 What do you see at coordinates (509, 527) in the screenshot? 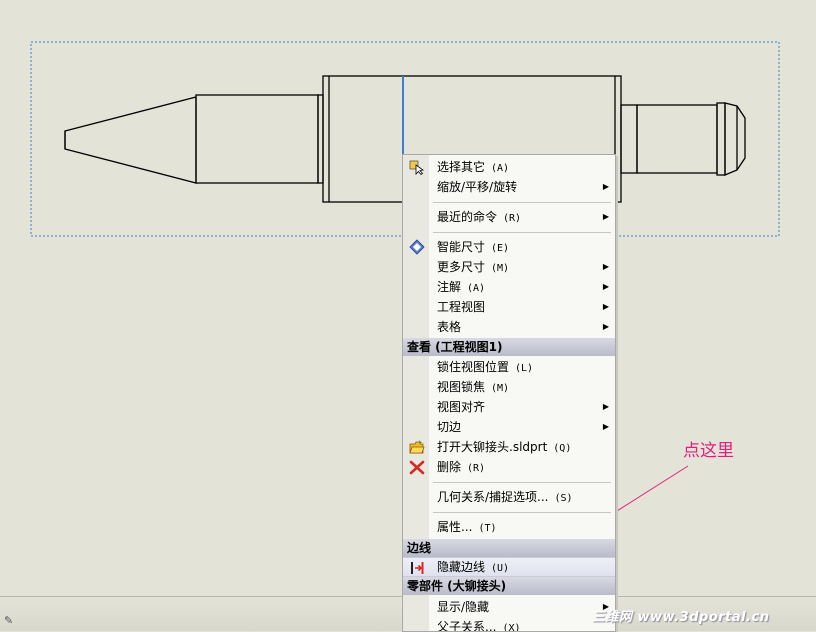
I see `menu-item-properties: 属性... (T)` at bounding box center [509, 527].